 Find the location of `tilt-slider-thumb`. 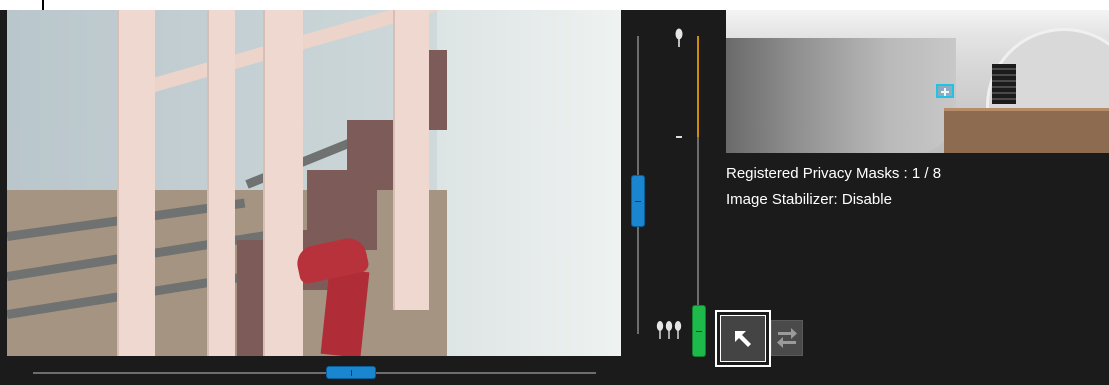

tilt-slider-thumb is located at coordinates (638, 201).